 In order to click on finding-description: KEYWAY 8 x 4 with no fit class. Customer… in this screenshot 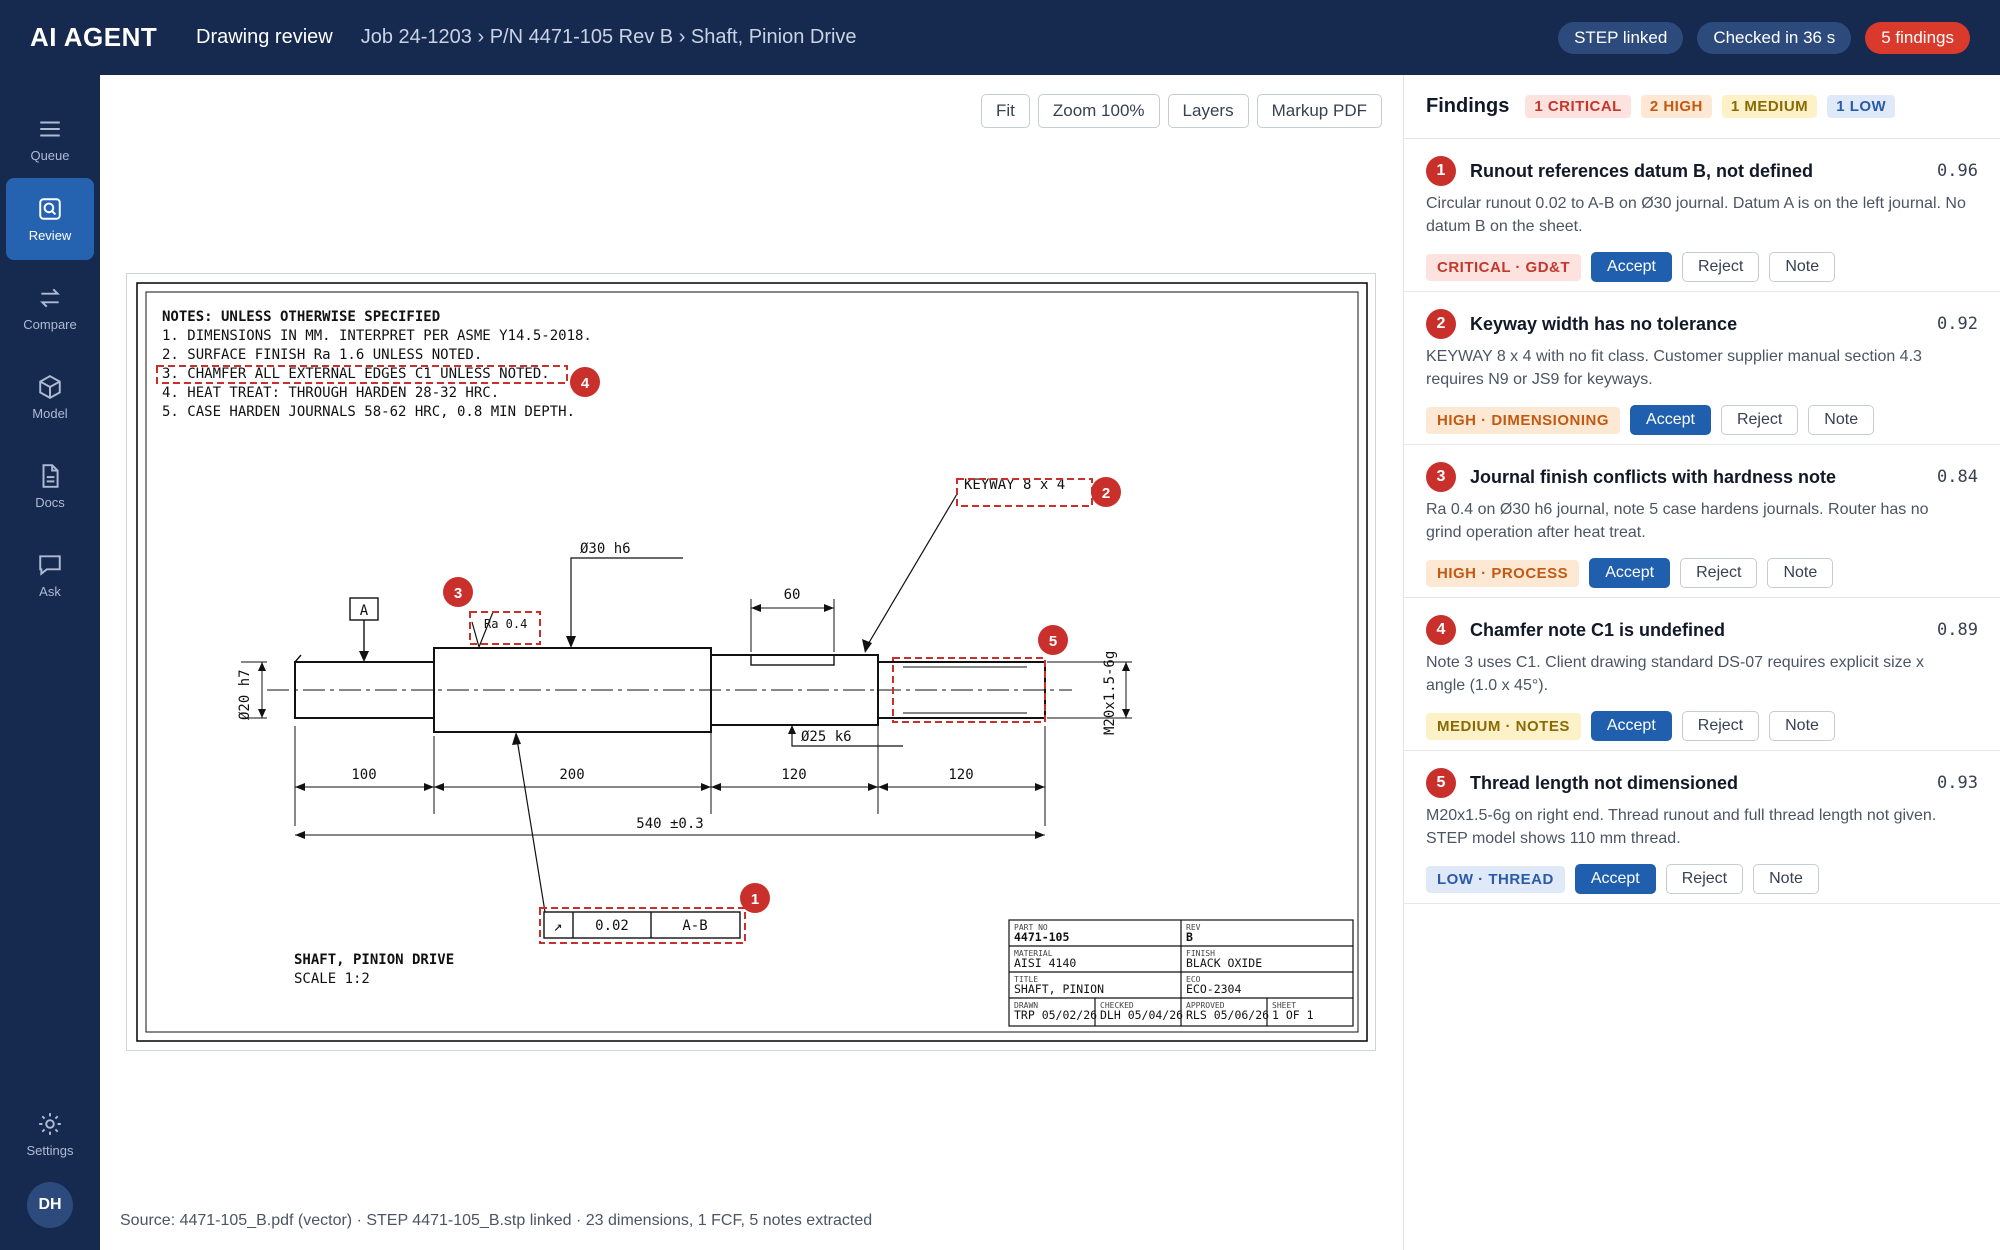, I will do `click(1674, 368)`.